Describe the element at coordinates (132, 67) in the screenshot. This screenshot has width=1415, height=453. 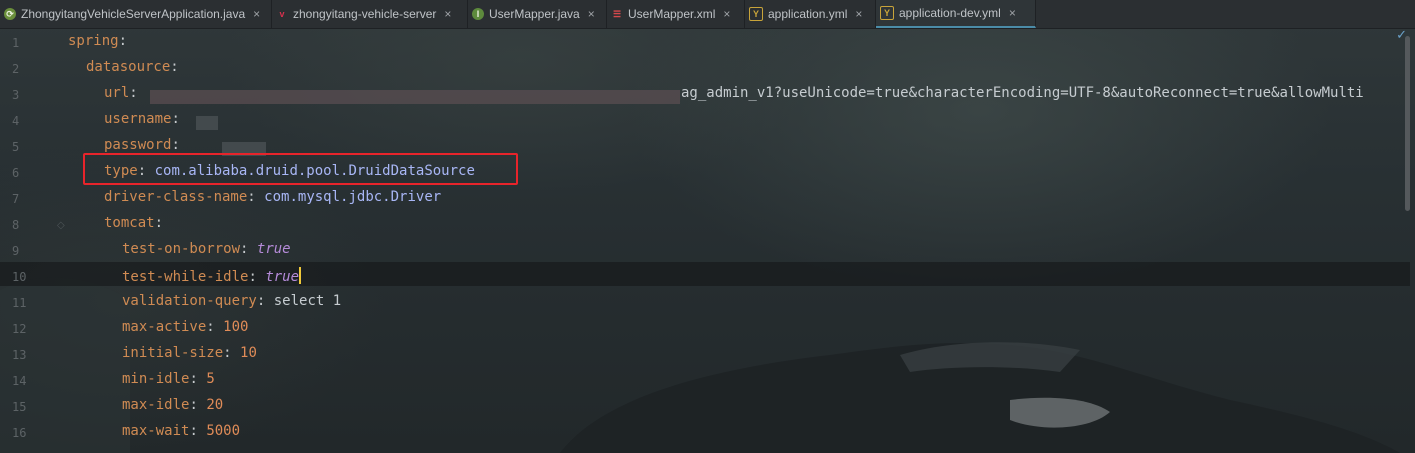
I see `code-line: datasource:` at that location.